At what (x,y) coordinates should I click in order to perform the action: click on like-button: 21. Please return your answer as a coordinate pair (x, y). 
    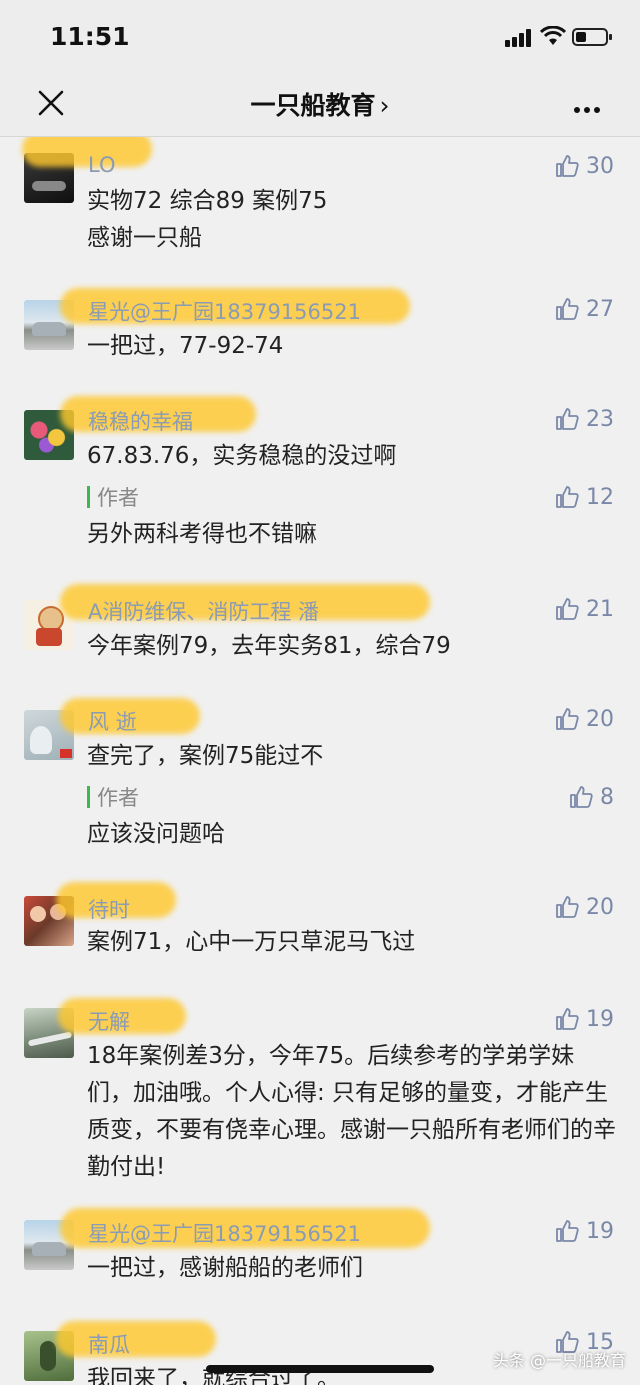
    Looking at the image, I should click on (584, 609).